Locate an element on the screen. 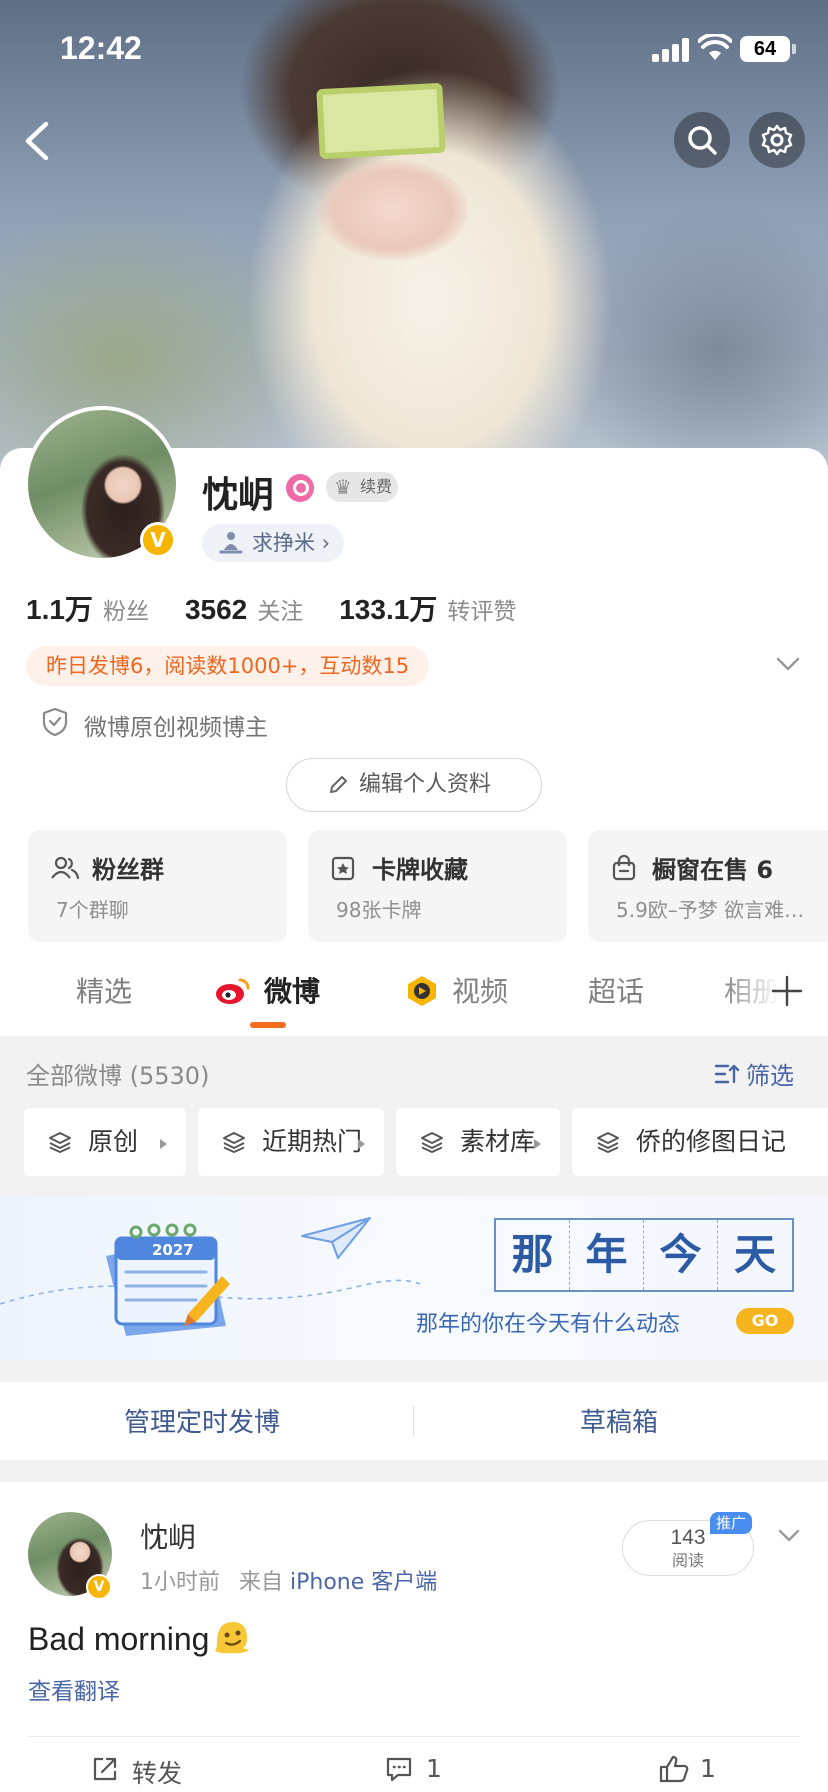 This screenshot has height=1792, width=828. chevron-left-icon is located at coordinates (37, 141).